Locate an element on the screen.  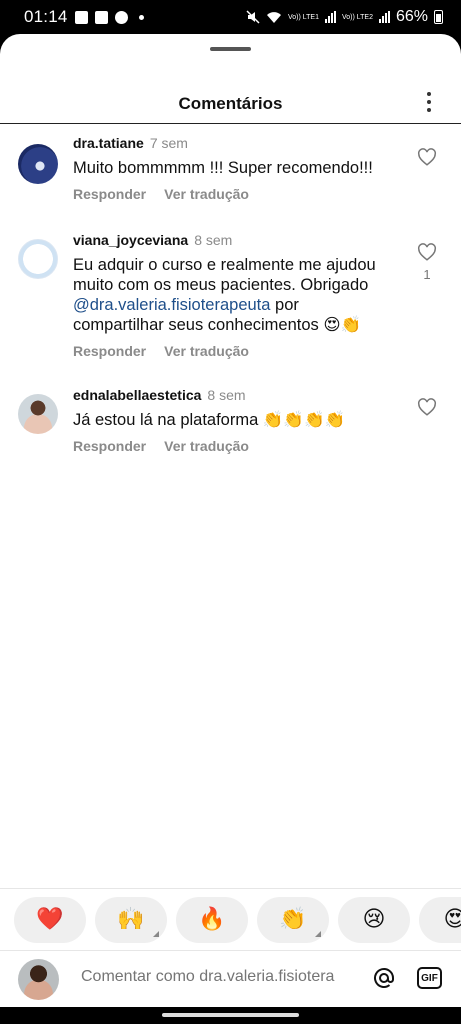
mute-icon is located at coordinates (253, 17).